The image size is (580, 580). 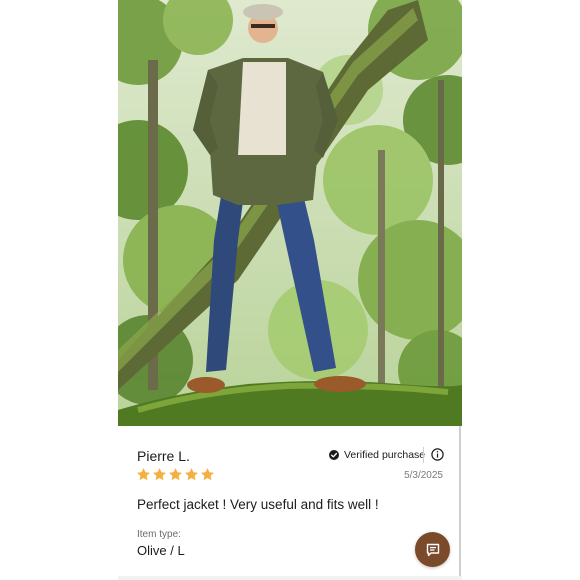 I want to click on star-rating, so click(x=175, y=474).